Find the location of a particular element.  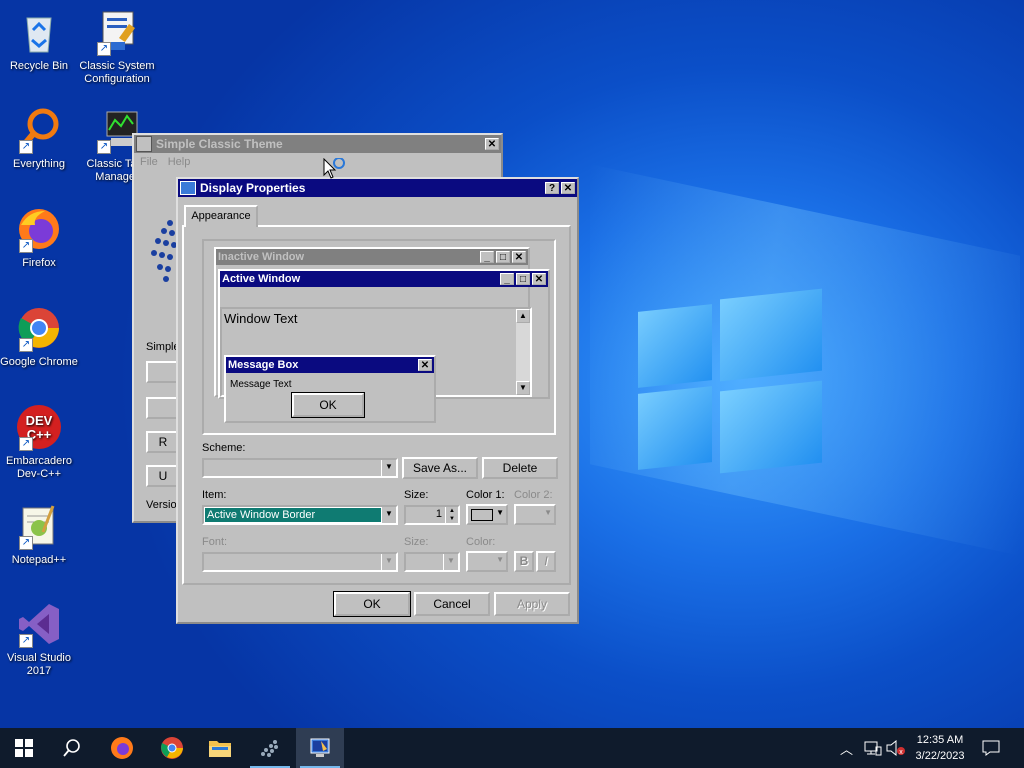

bold-button: B is located at coordinates (524, 561).